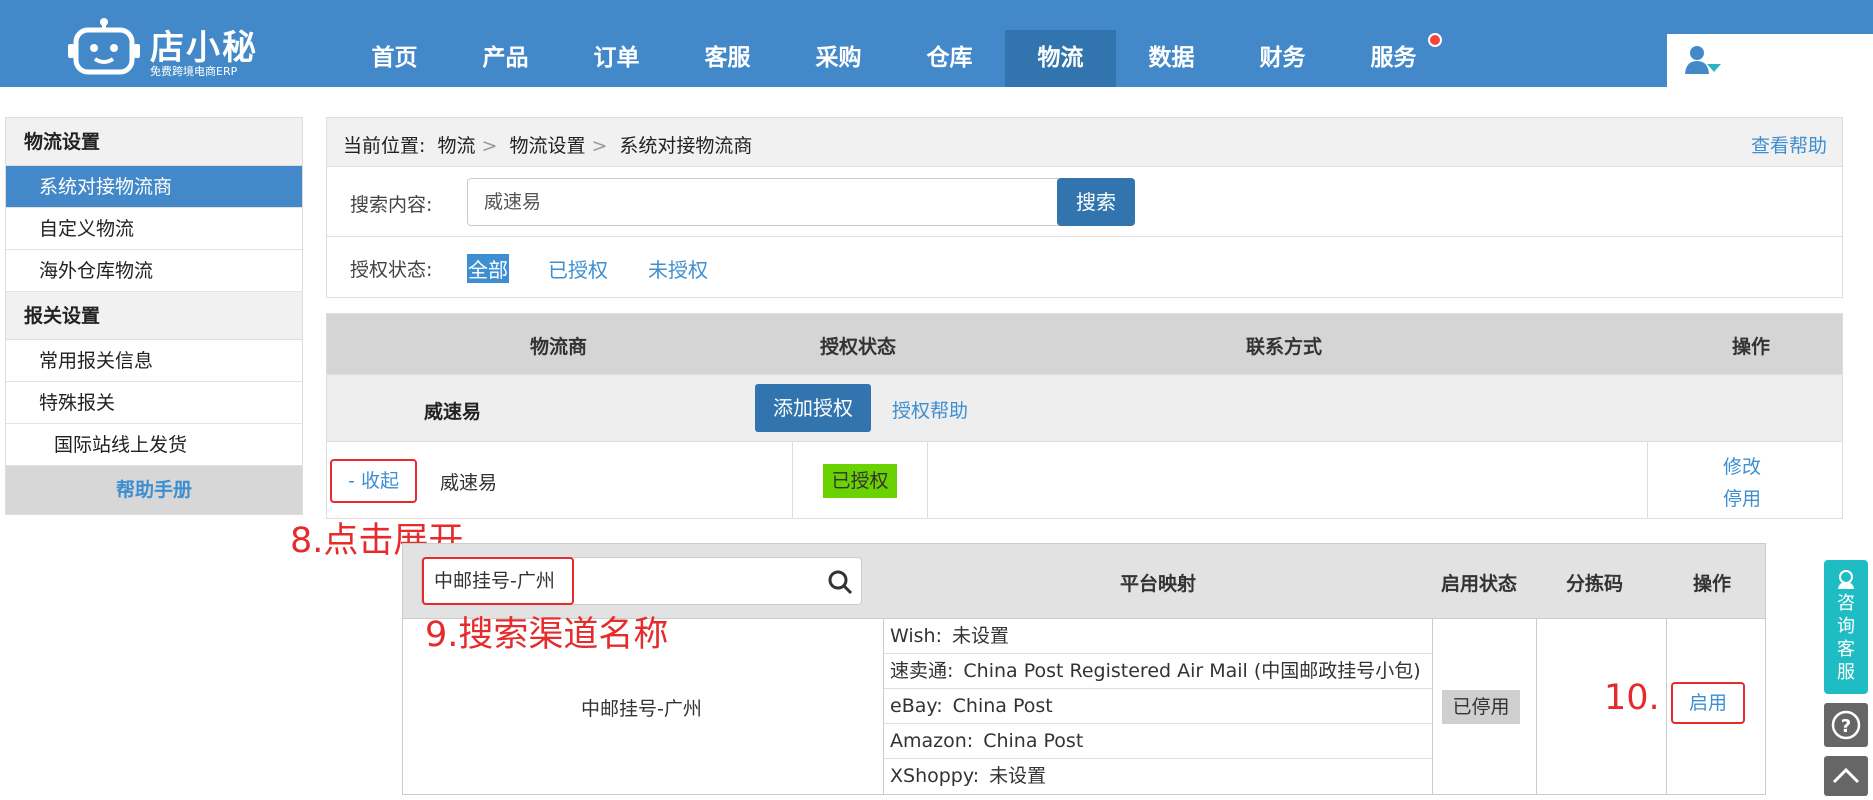  What do you see at coordinates (194, 71) in the screenshot?
I see `brand-subtitle: 免费跨境电商ERP` at bounding box center [194, 71].